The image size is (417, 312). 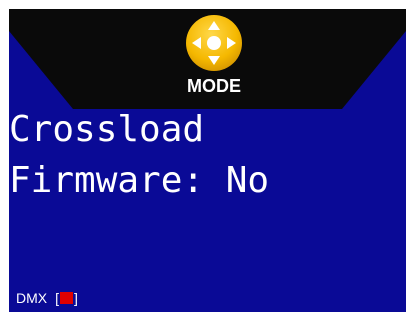 I want to click on dmx-label: DMX, so click(x=32, y=298).